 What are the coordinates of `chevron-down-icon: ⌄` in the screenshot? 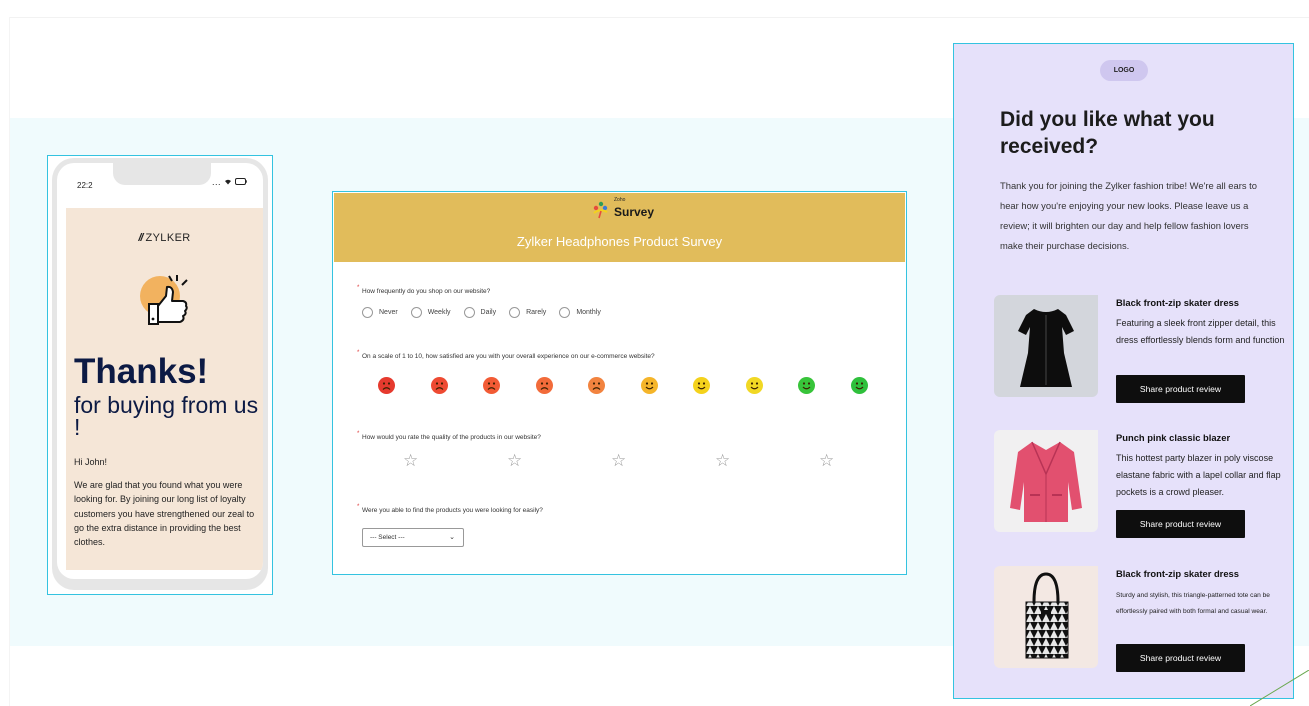 It's located at (452, 537).